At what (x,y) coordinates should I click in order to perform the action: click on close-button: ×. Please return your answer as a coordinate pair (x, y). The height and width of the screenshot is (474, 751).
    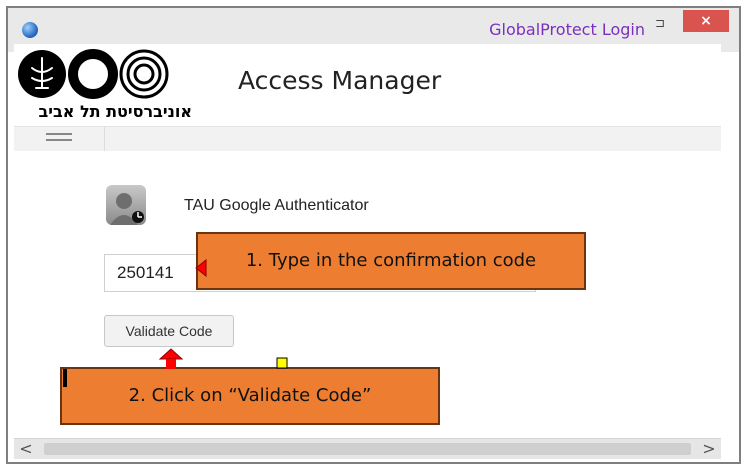
    Looking at the image, I should click on (706, 21).